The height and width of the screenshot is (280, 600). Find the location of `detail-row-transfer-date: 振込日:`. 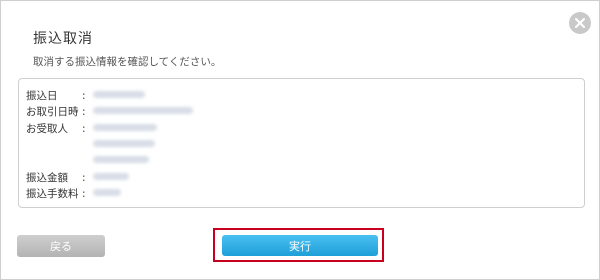

detail-row-transfer-date: 振込日: is located at coordinates (59, 95).